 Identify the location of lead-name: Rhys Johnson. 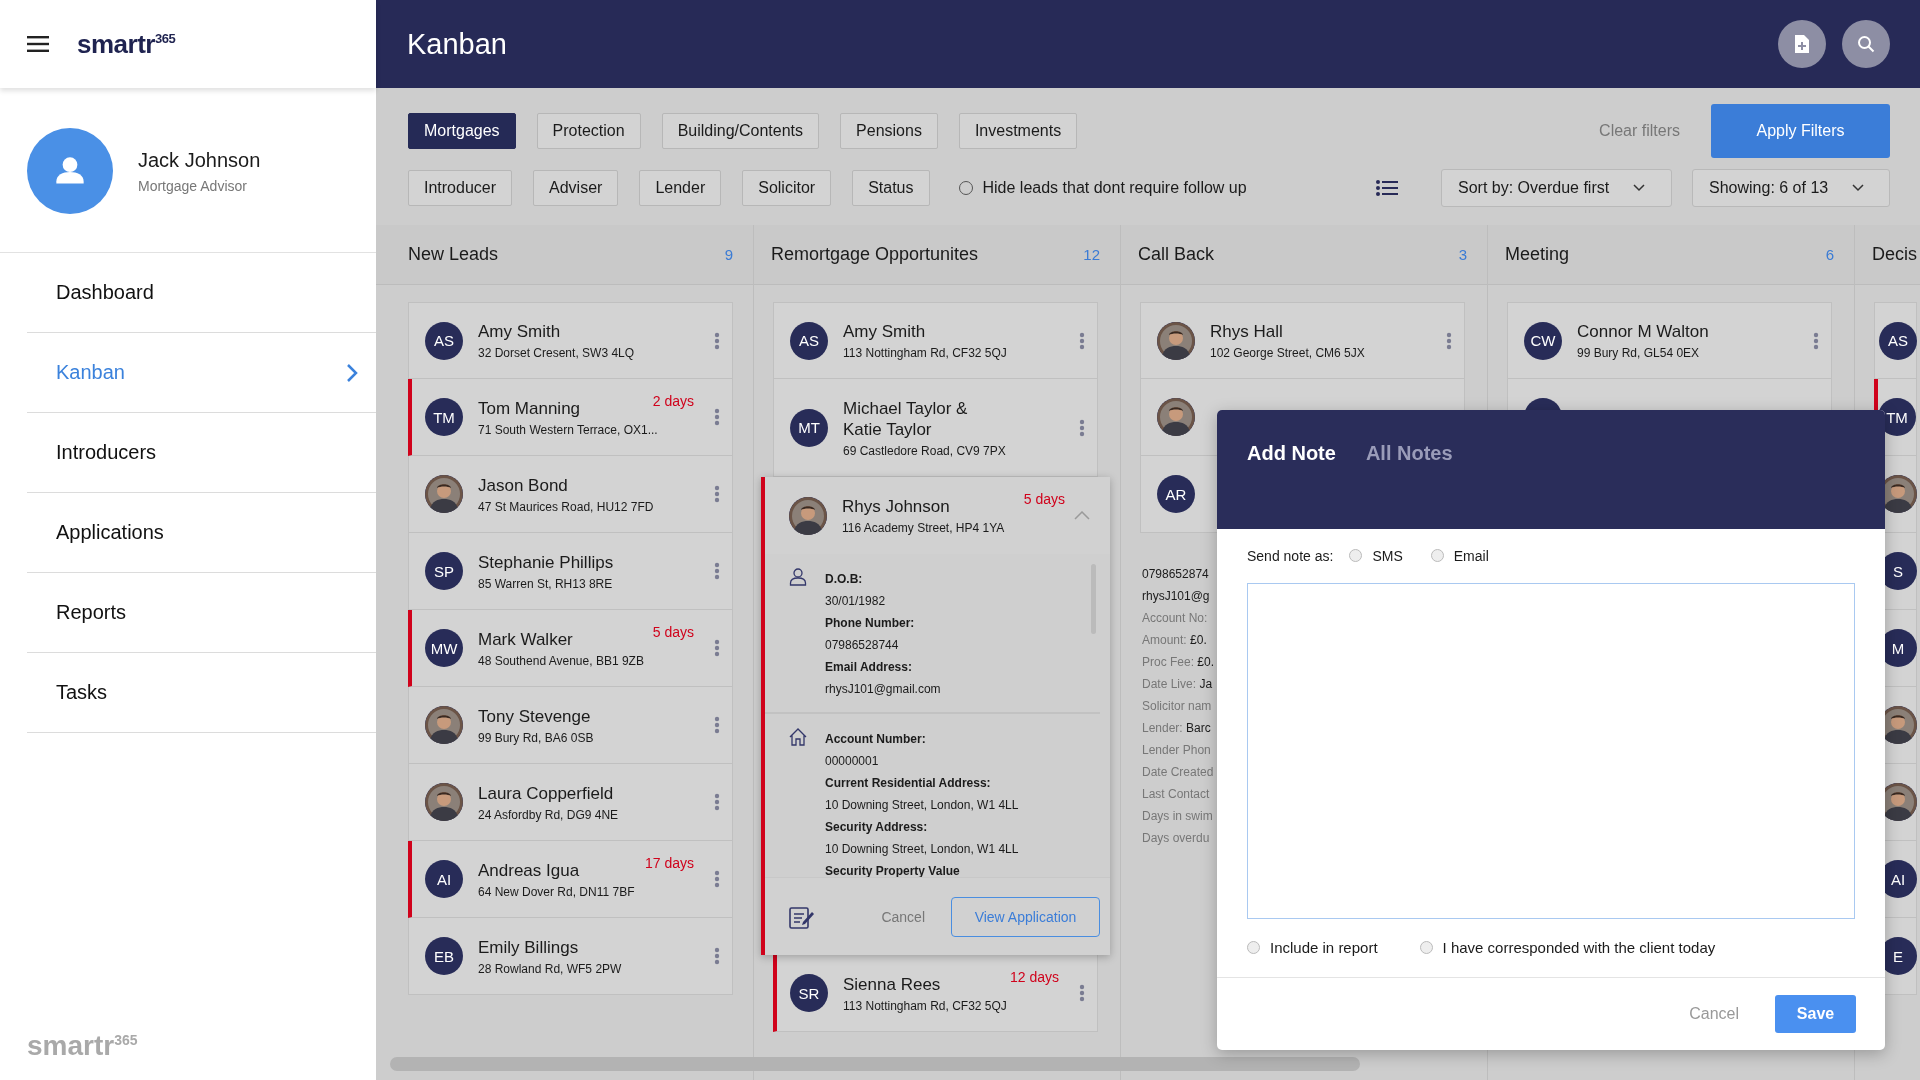
(896, 506).